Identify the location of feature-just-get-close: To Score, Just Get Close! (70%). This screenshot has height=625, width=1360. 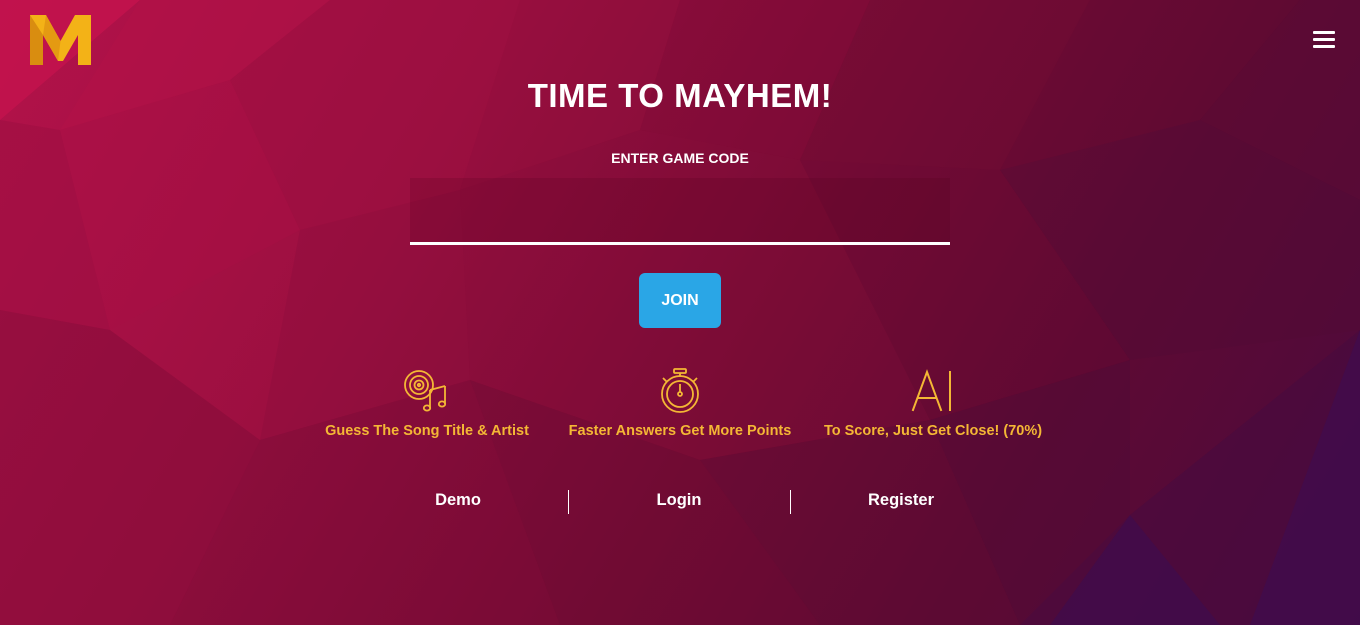
(933, 403).